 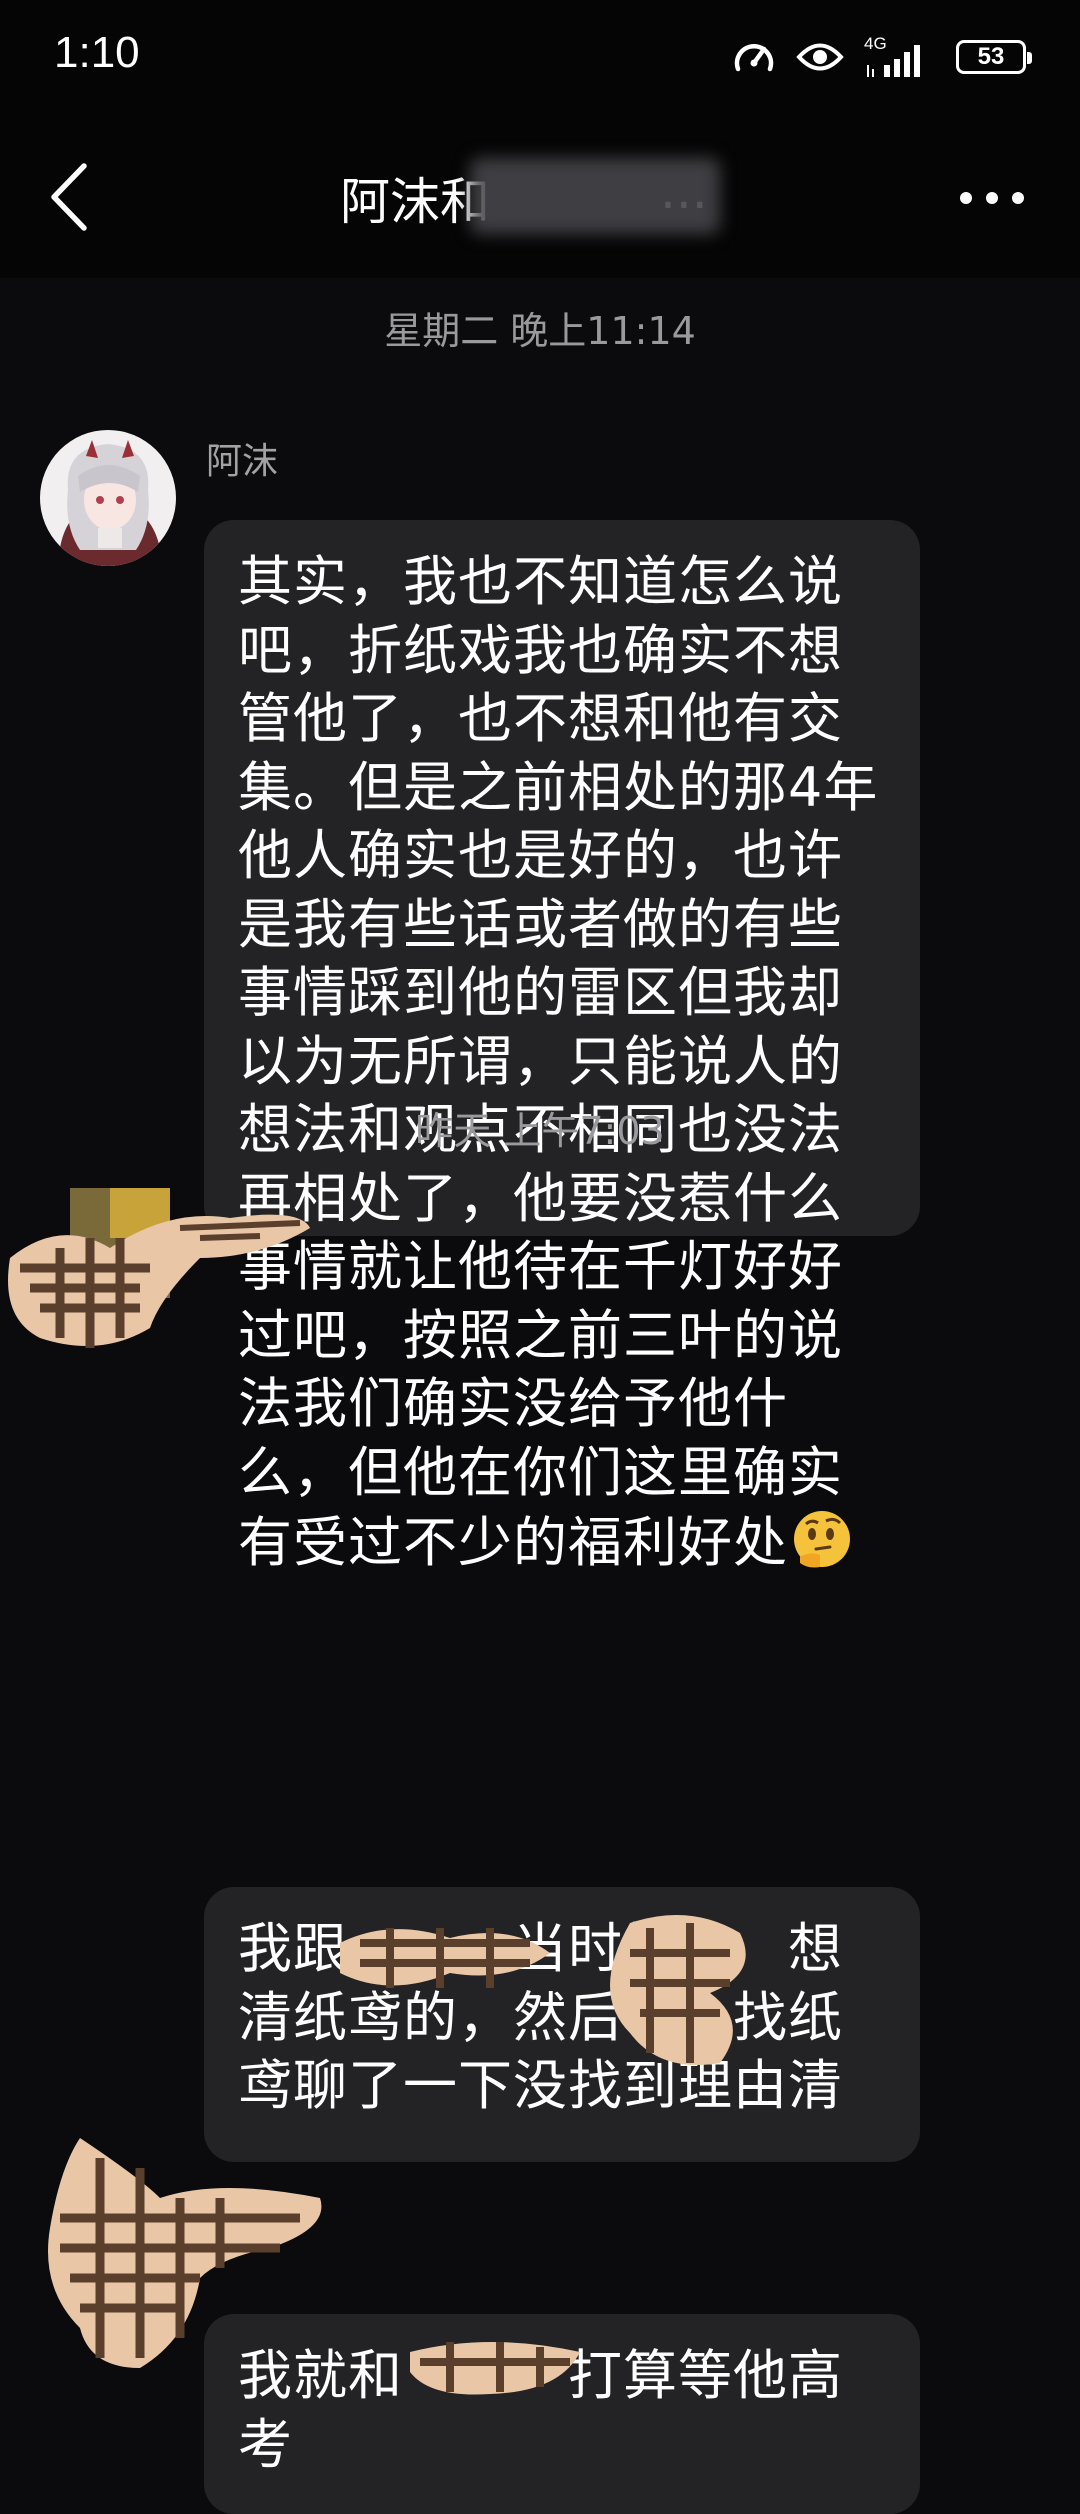 What do you see at coordinates (820, 57) in the screenshot?
I see `eye-icon` at bounding box center [820, 57].